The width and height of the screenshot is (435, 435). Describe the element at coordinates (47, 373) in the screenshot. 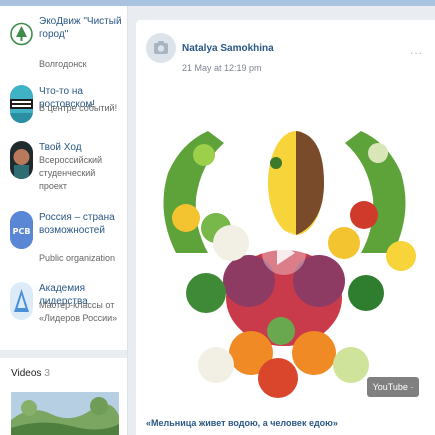

I see `videos-count: 3` at that location.